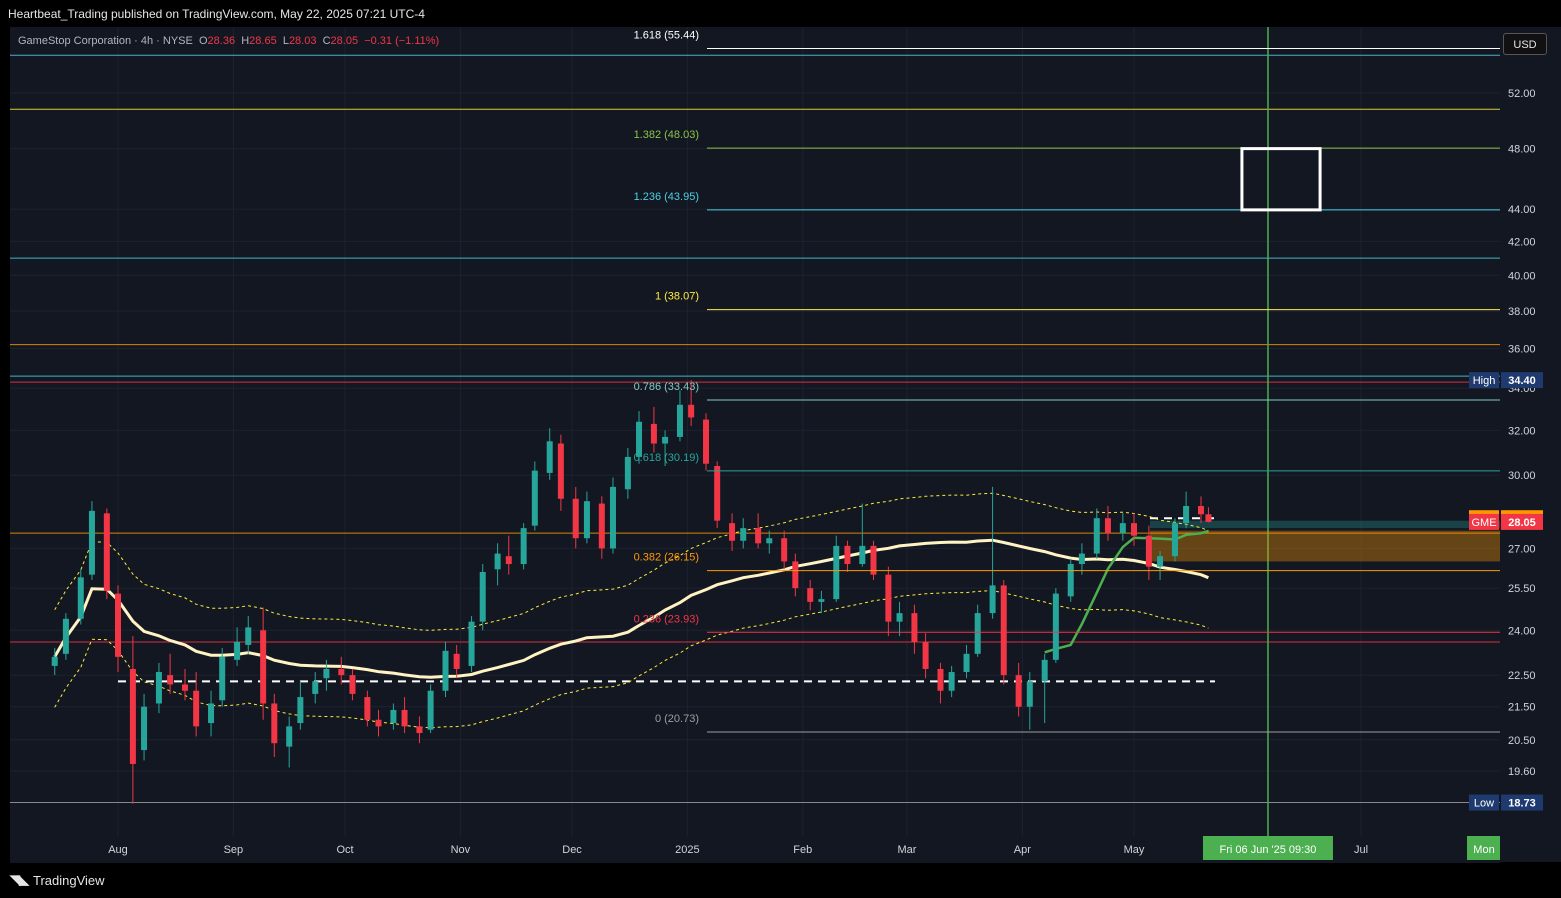  Describe the element at coordinates (666, 619) in the screenshot. I see `fib-label: 0.236 (23.93)` at that location.